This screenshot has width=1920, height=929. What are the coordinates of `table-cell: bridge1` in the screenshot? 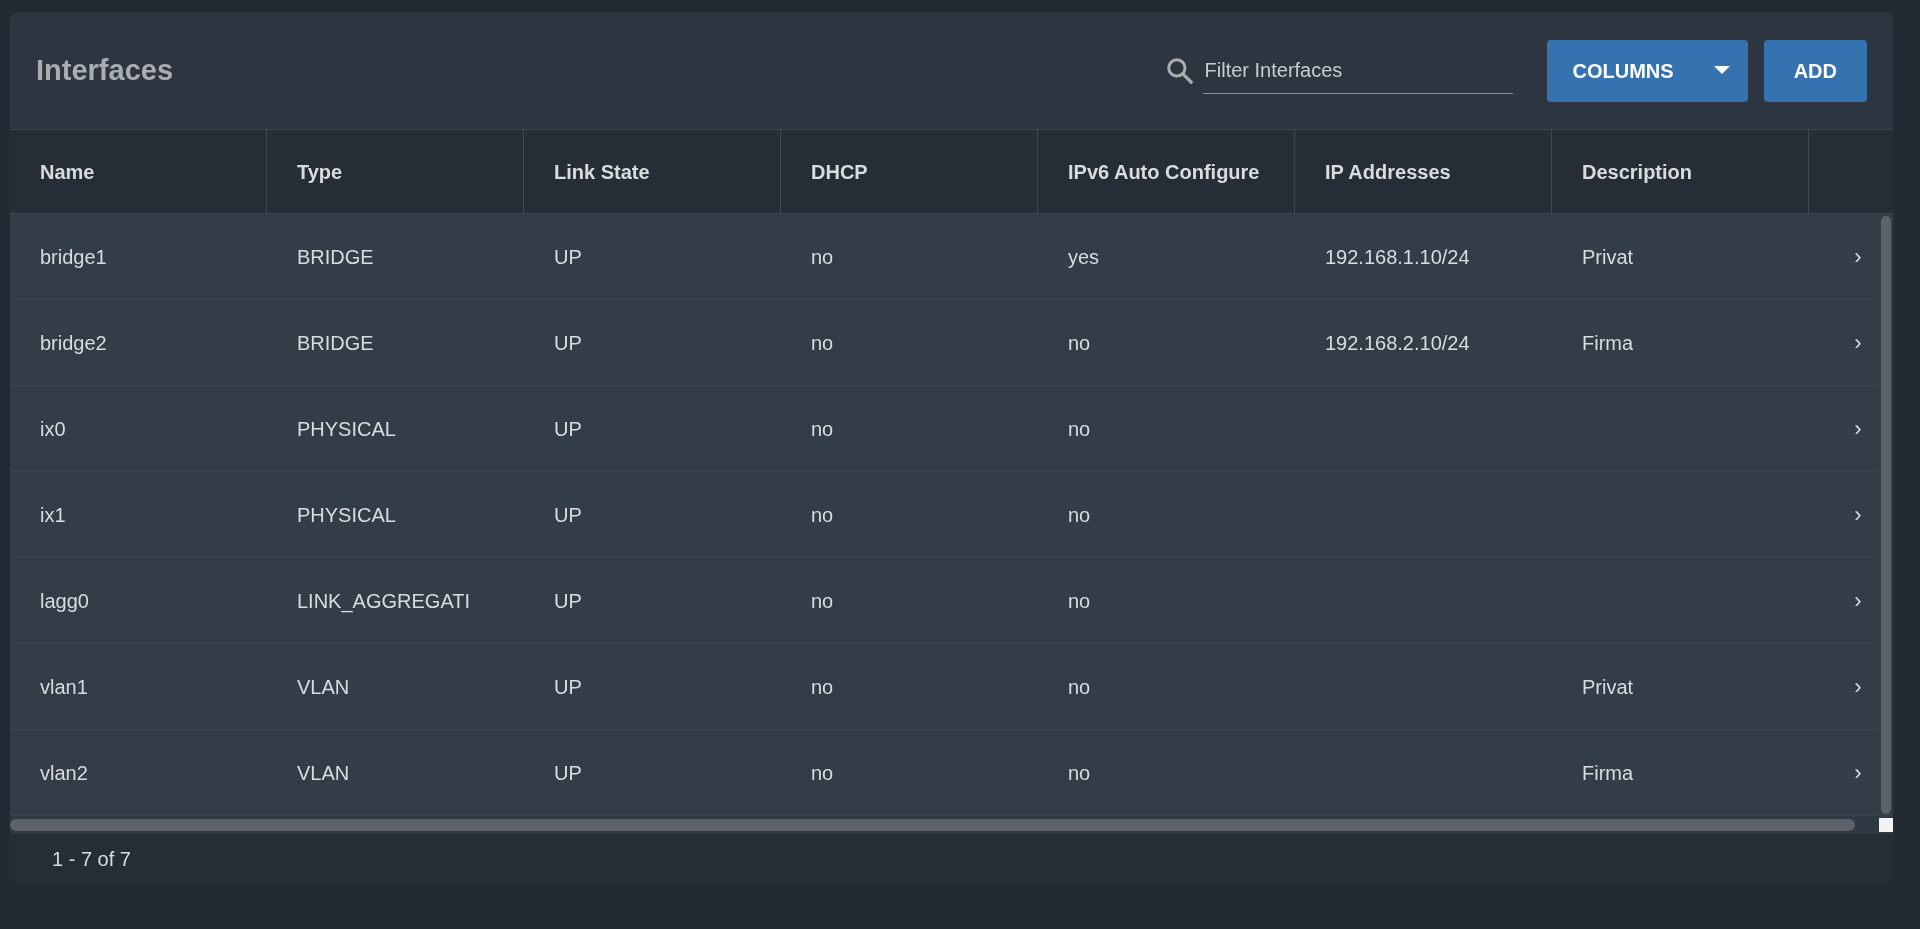 It's located at (73, 256).